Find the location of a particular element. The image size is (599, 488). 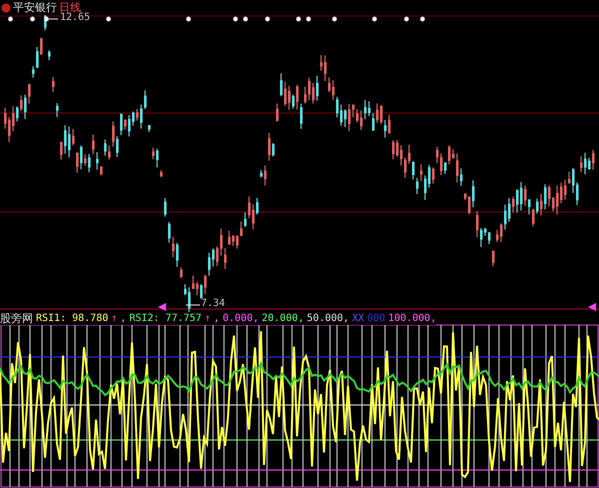

low-price-label: 7.34 is located at coordinates (213, 303).